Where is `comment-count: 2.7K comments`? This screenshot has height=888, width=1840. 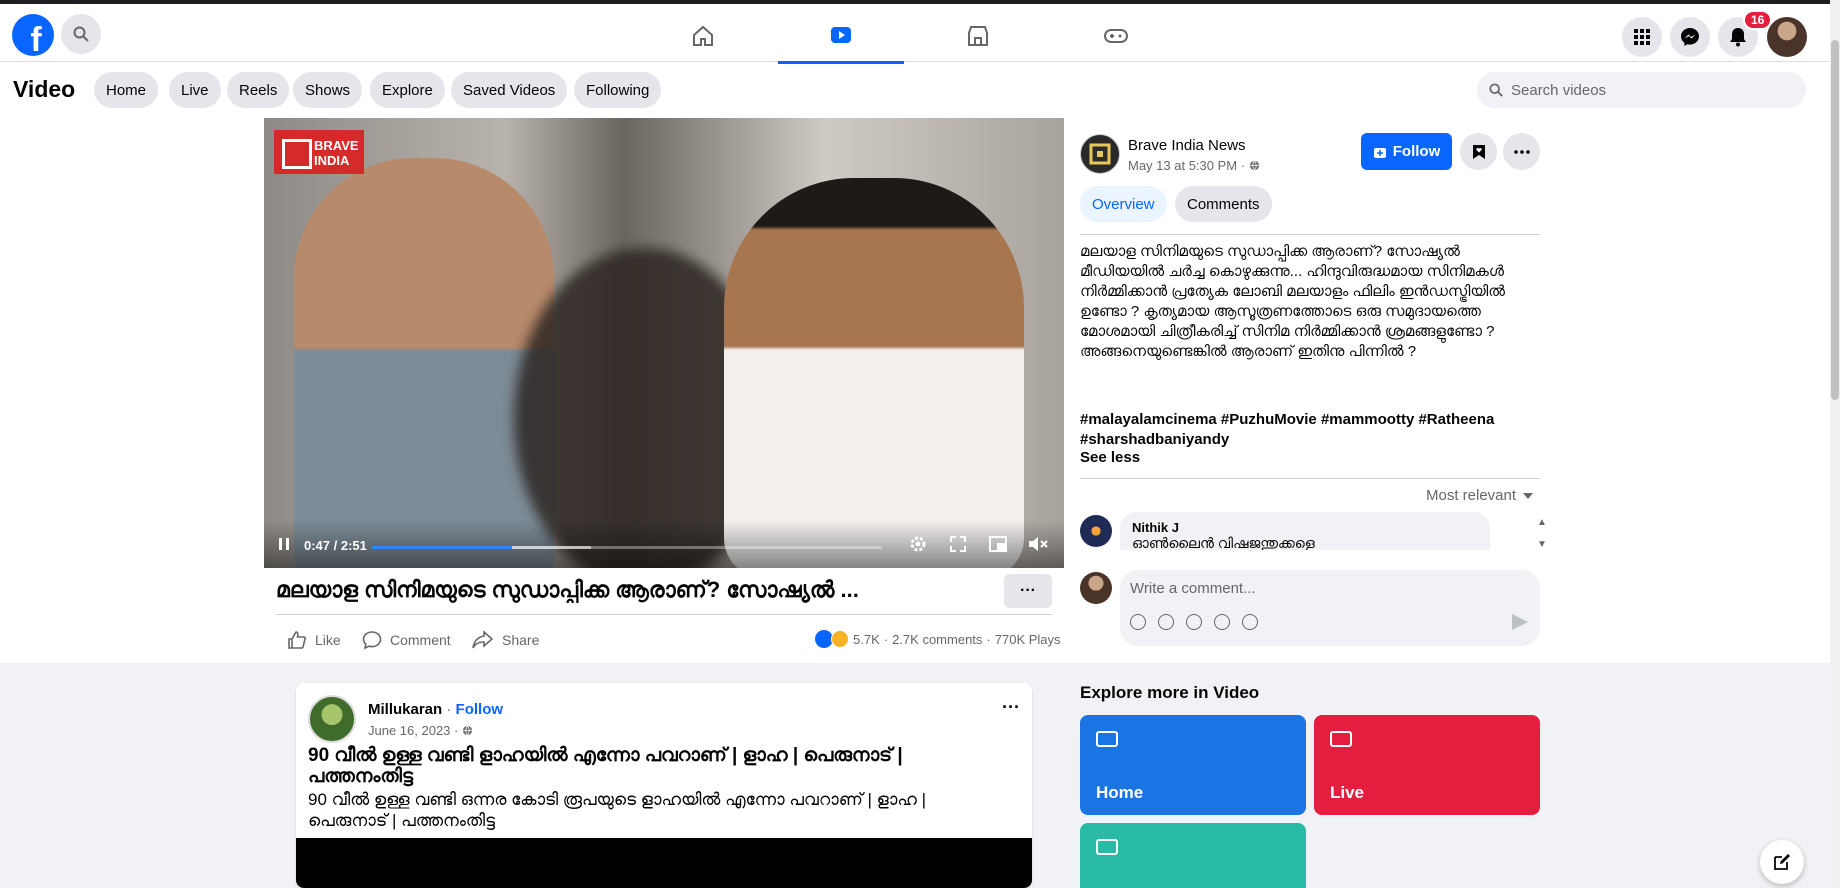 comment-count: 2.7K comments is located at coordinates (937, 639).